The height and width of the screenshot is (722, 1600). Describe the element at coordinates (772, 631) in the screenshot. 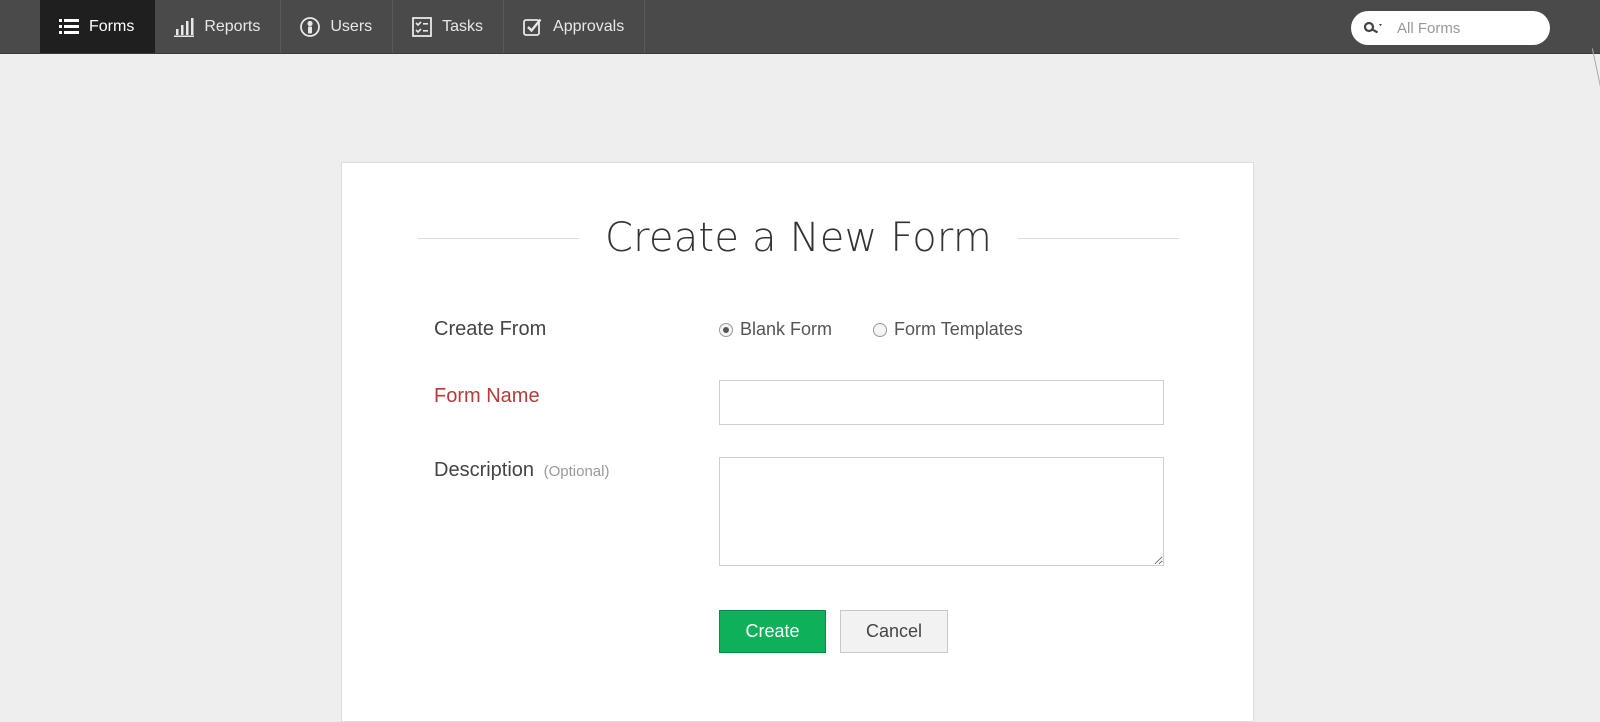

I see `create-button: Create` at that location.